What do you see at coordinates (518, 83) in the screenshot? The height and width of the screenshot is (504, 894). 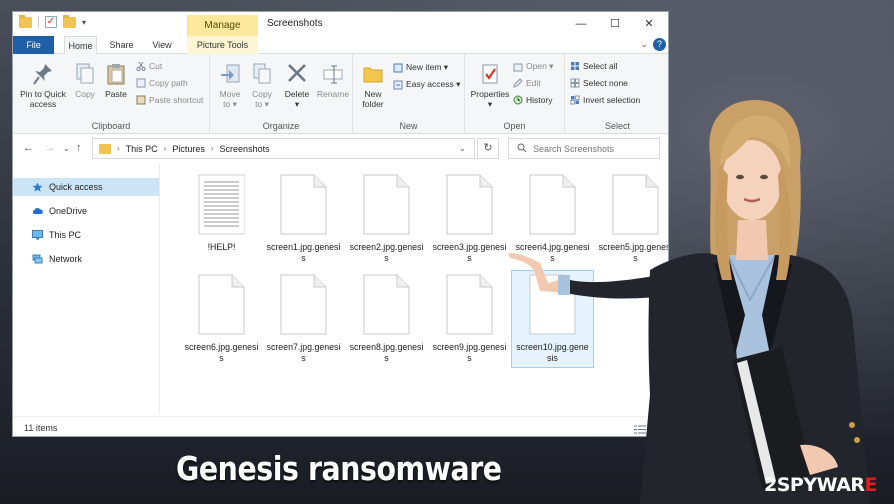 I see `edit-icon` at bounding box center [518, 83].